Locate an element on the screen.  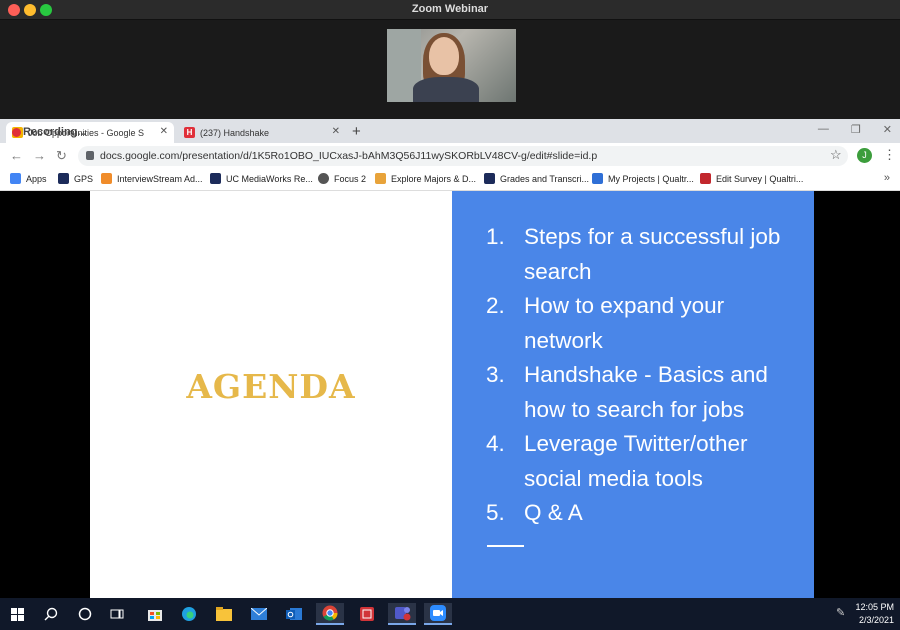
agenda-item-number: 2. is located at coordinates (495, 305).